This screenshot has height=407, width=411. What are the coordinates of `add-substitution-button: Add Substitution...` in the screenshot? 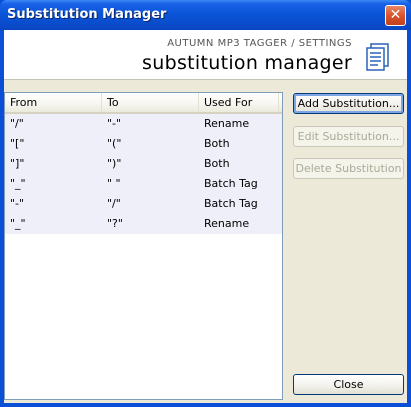 It's located at (348, 103).